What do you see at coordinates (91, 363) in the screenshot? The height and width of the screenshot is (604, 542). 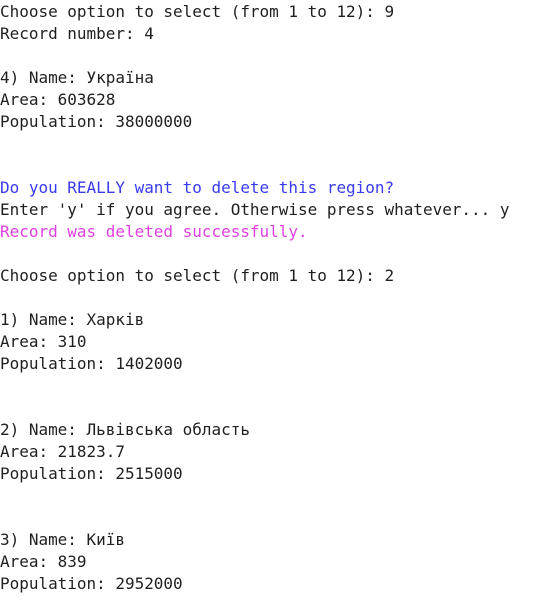 I see `record-population-line: Population: 1402000` at bounding box center [91, 363].